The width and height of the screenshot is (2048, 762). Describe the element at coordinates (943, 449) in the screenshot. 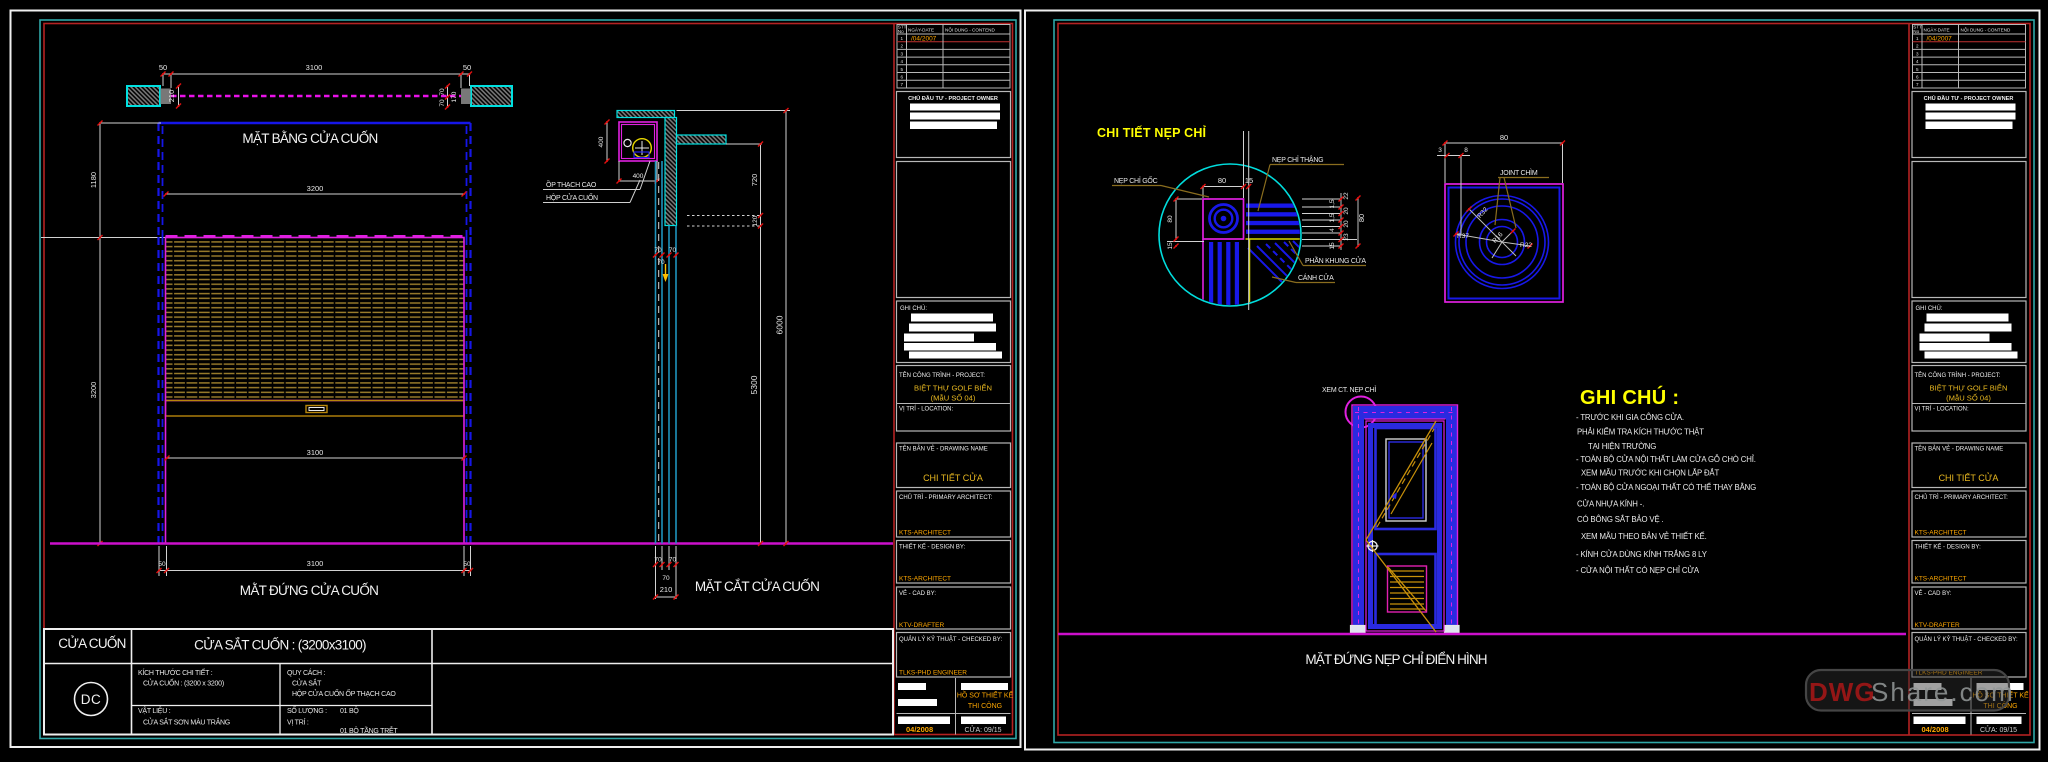

I see `svg-text: TÊN BẢN VẺ - DRAWING NAME` at that location.